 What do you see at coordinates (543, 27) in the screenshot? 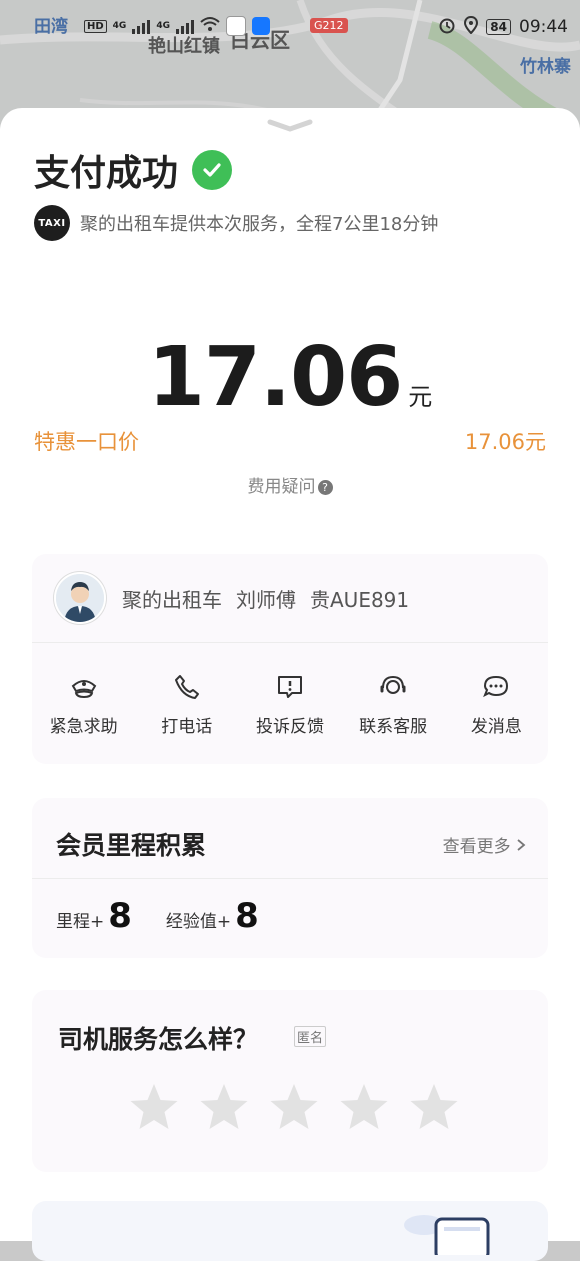
I see `status-time: 09:44` at bounding box center [543, 27].